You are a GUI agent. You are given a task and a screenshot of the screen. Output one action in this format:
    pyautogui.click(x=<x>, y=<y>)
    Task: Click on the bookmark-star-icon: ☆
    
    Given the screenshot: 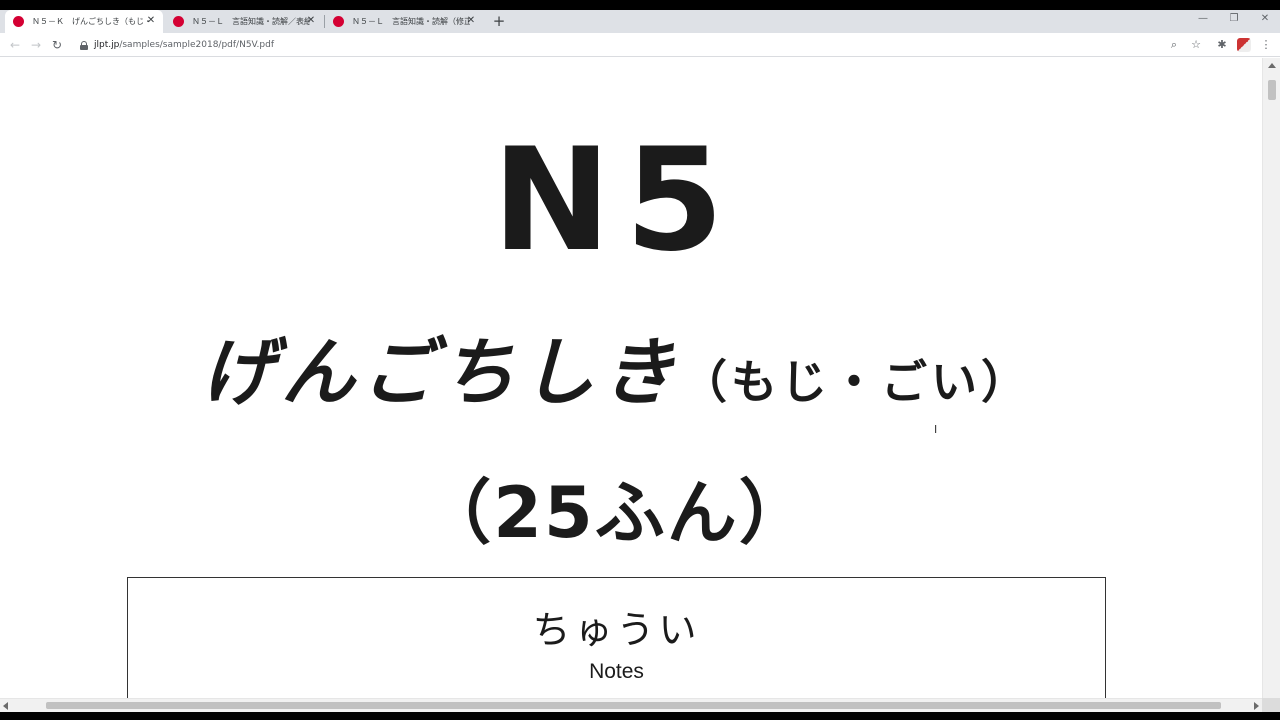 What is the action you would take?
    pyautogui.click(x=1196, y=45)
    